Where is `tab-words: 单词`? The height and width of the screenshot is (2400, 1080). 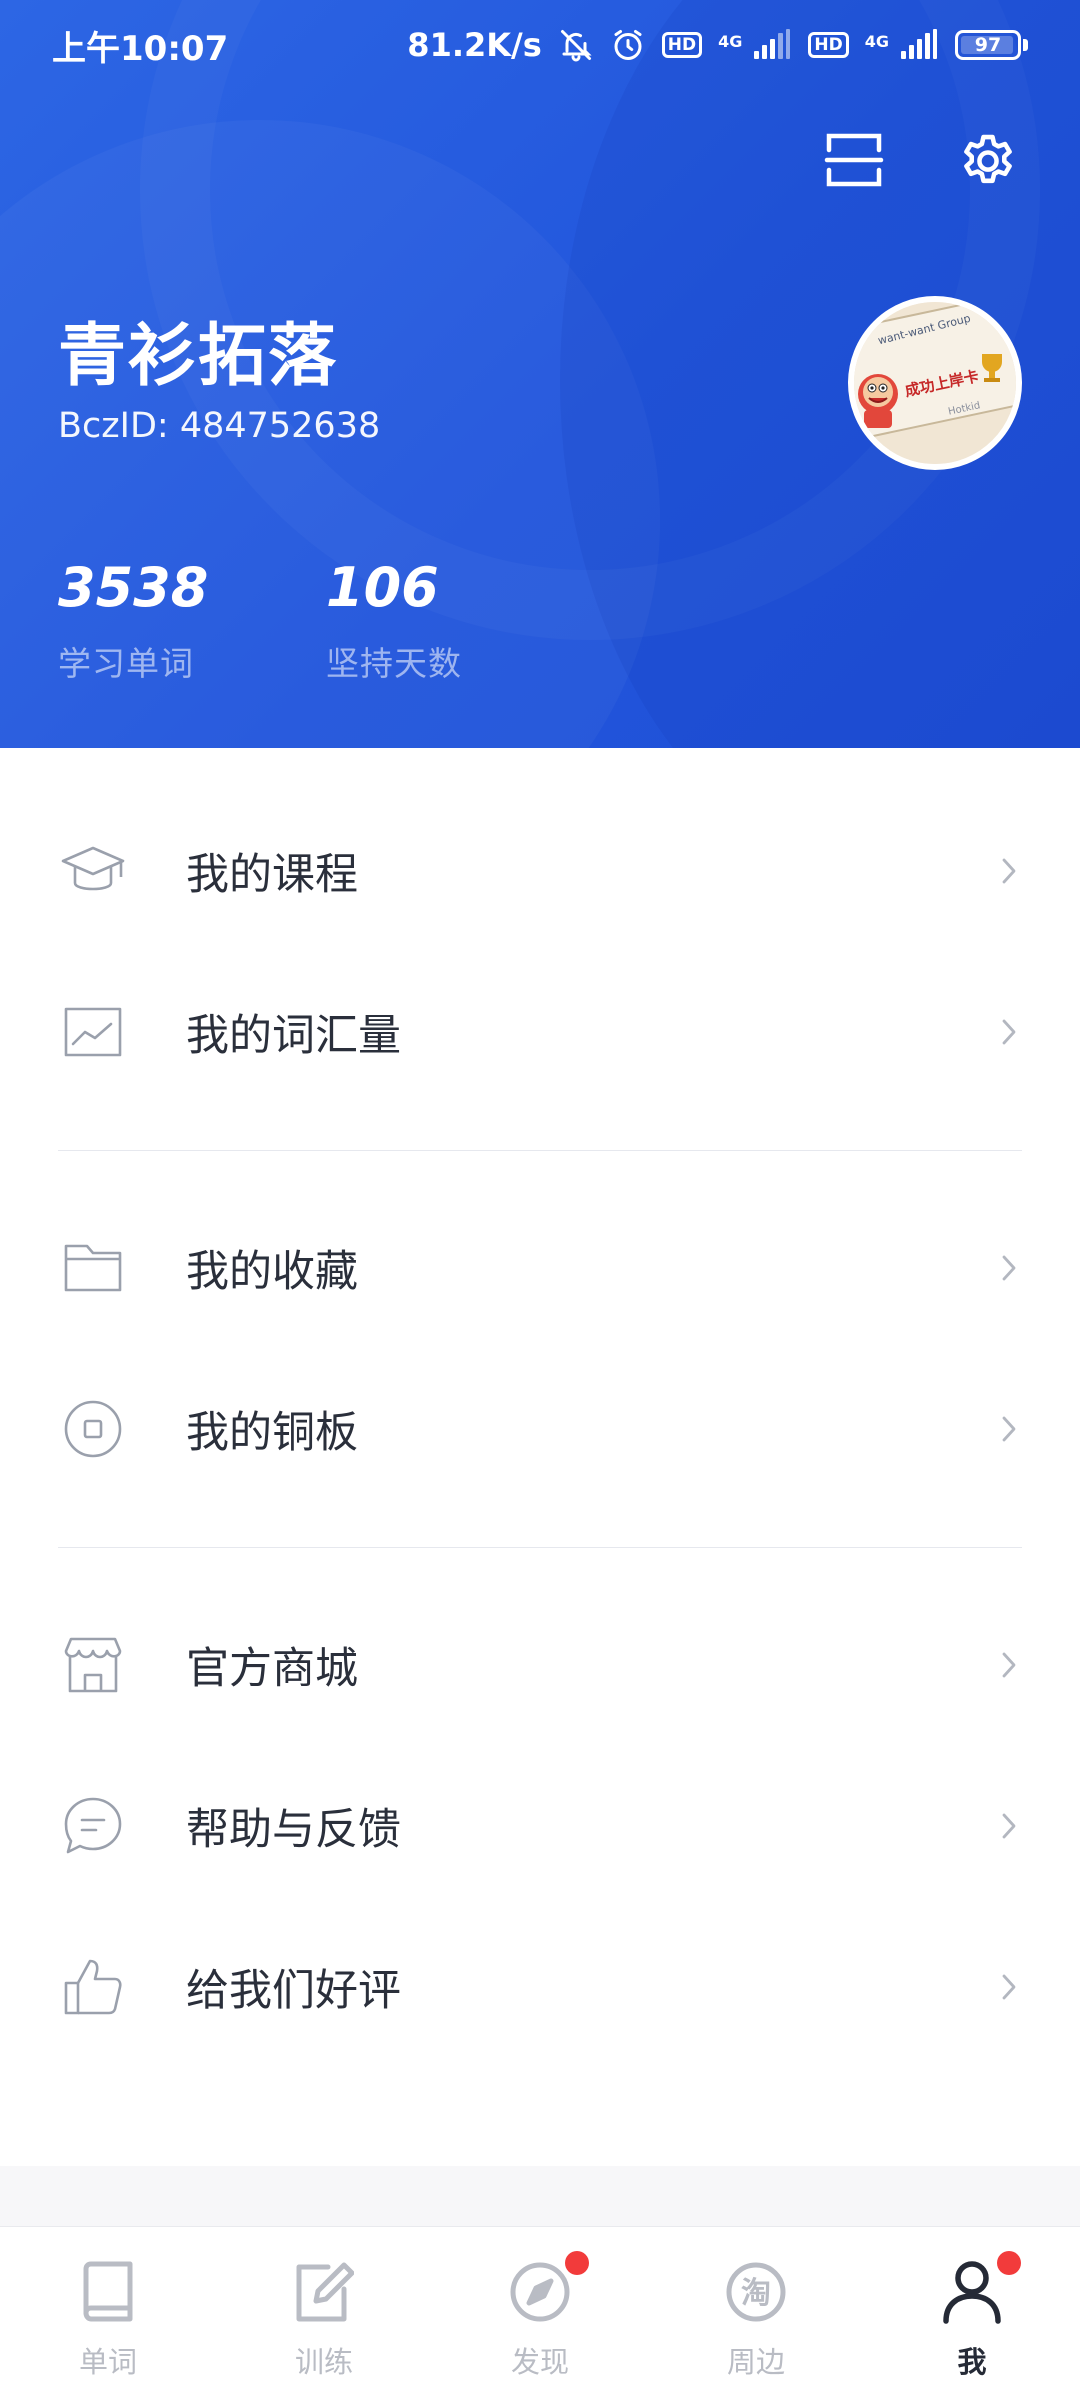 tab-words: 单词 is located at coordinates (108, 2313).